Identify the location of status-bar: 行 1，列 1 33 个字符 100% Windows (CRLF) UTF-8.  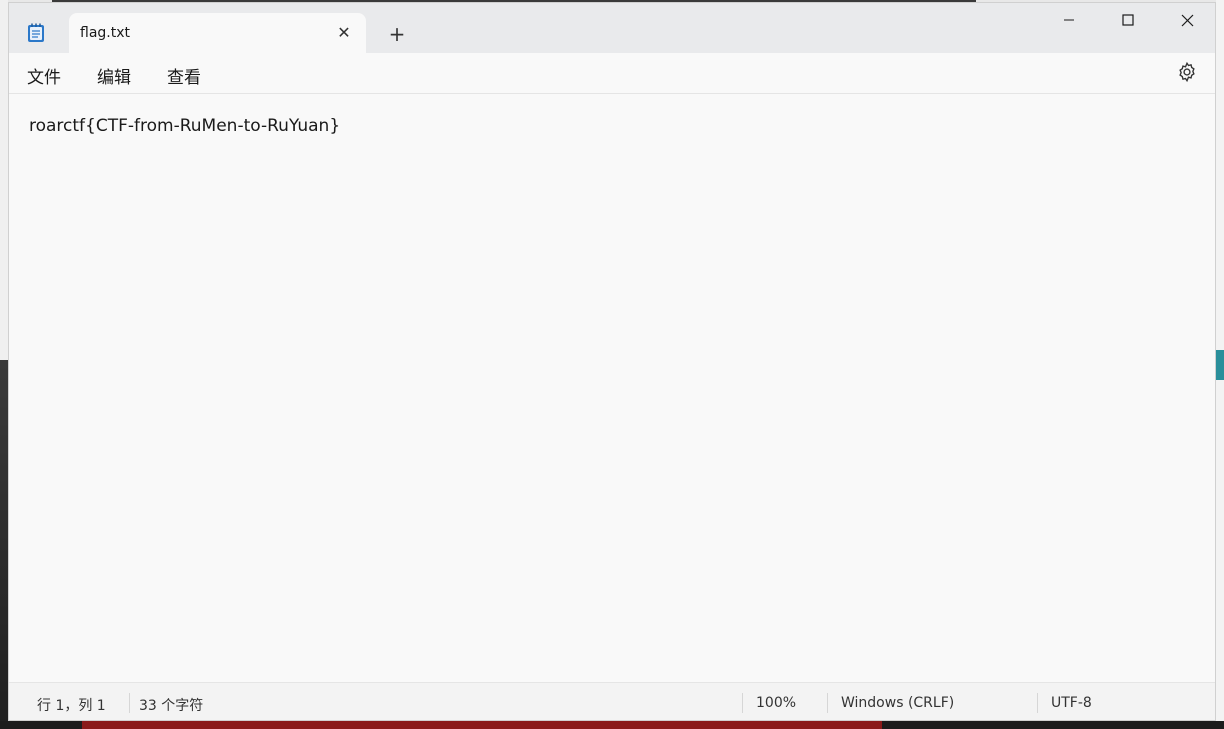
(612, 701).